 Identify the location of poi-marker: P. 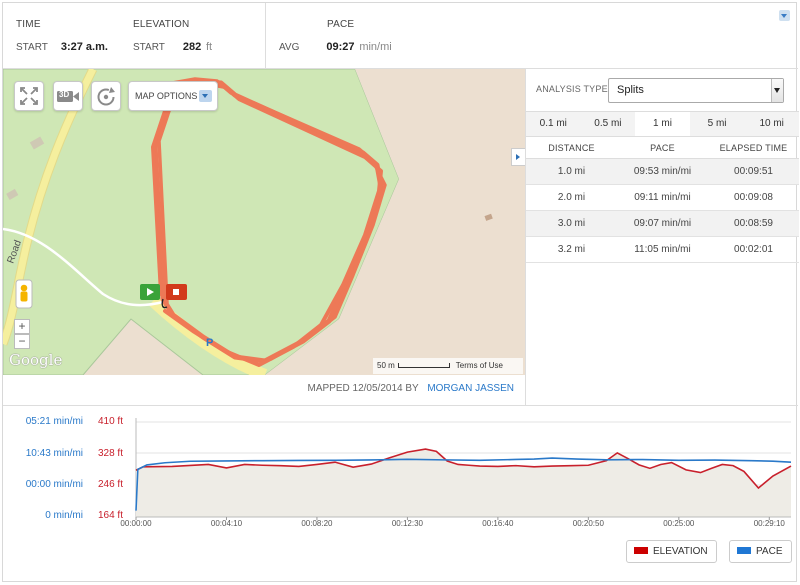
(209, 343).